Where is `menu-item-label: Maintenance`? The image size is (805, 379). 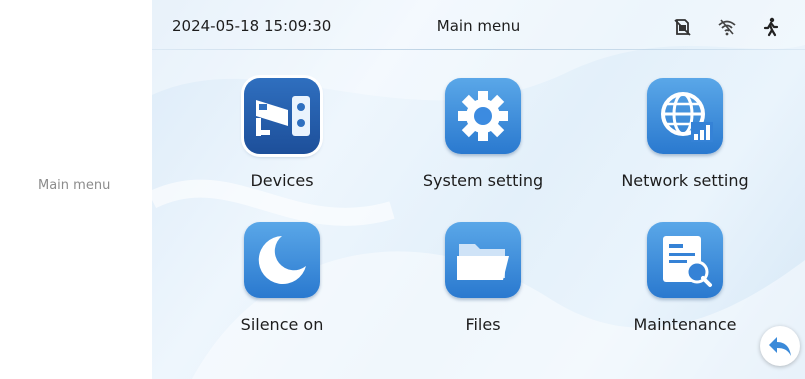
menu-item-label: Maintenance is located at coordinates (685, 324).